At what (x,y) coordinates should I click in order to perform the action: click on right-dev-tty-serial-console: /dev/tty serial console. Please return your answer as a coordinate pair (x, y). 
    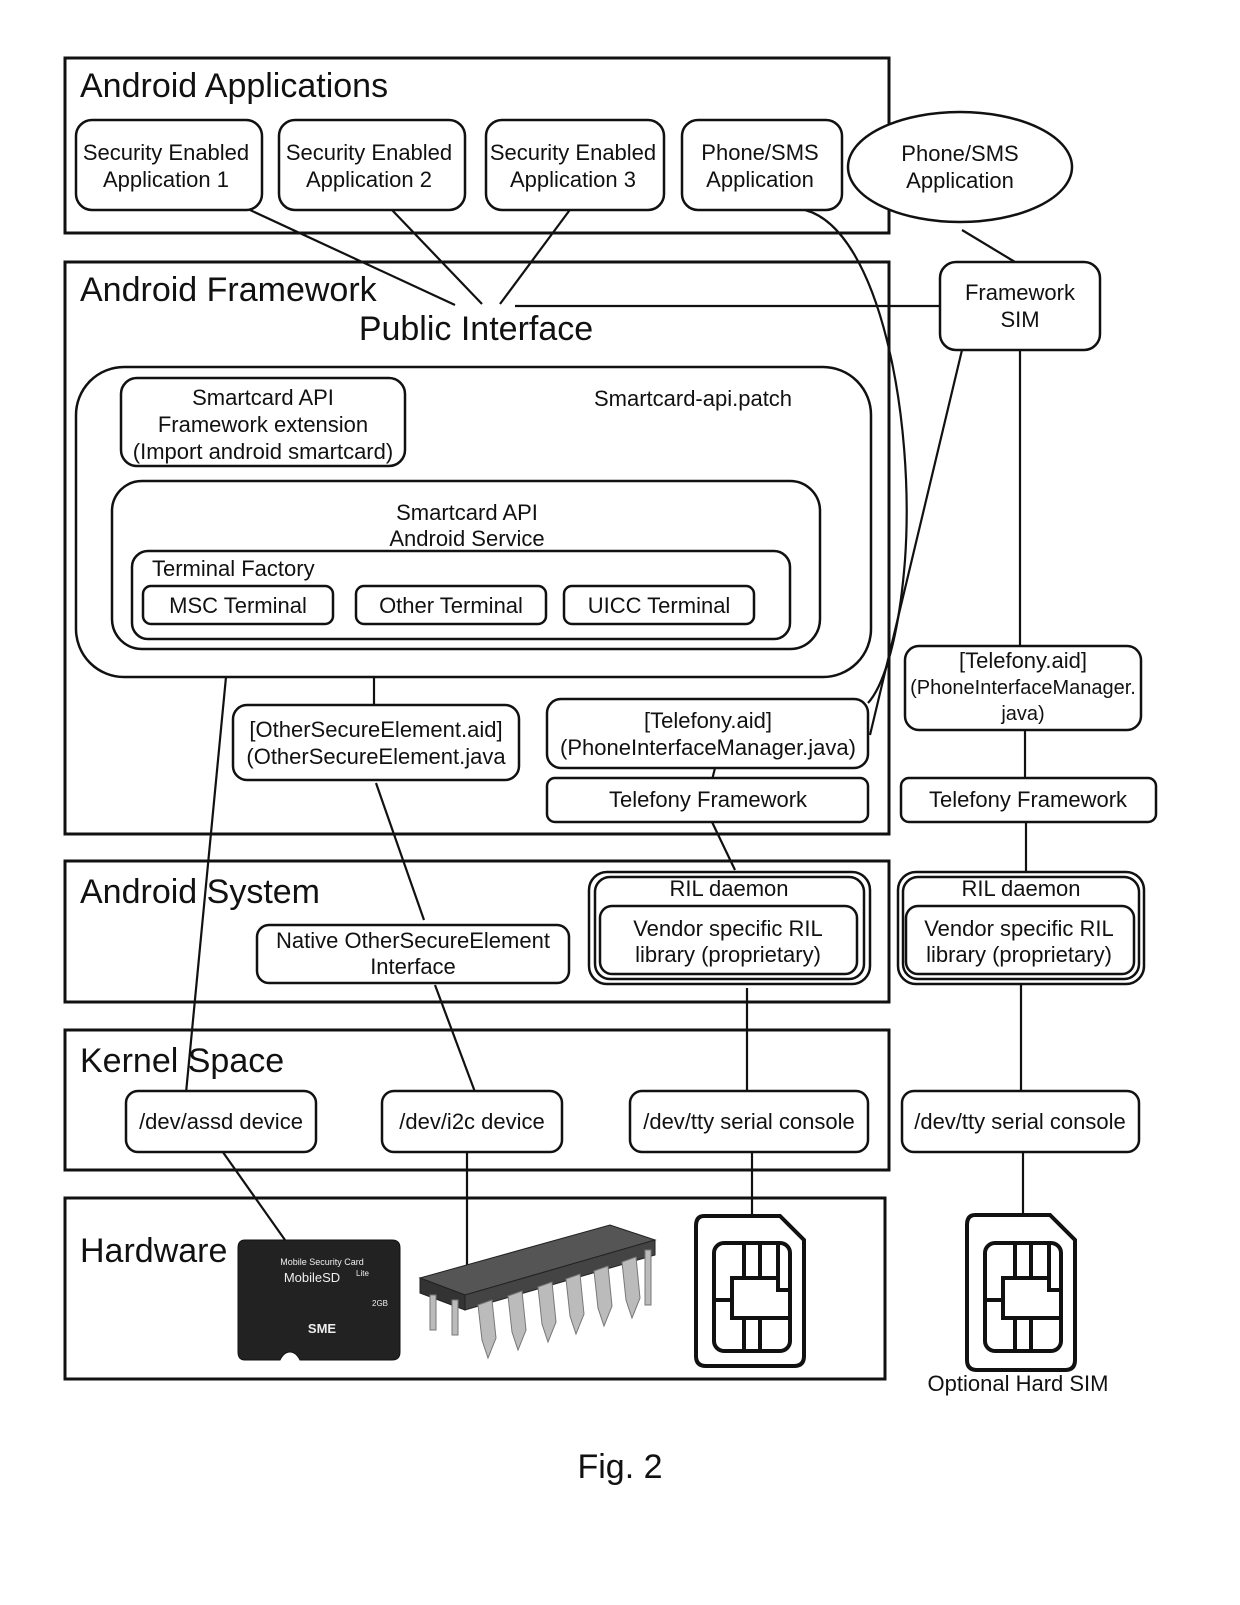
    Looking at the image, I should click on (1020, 1121).